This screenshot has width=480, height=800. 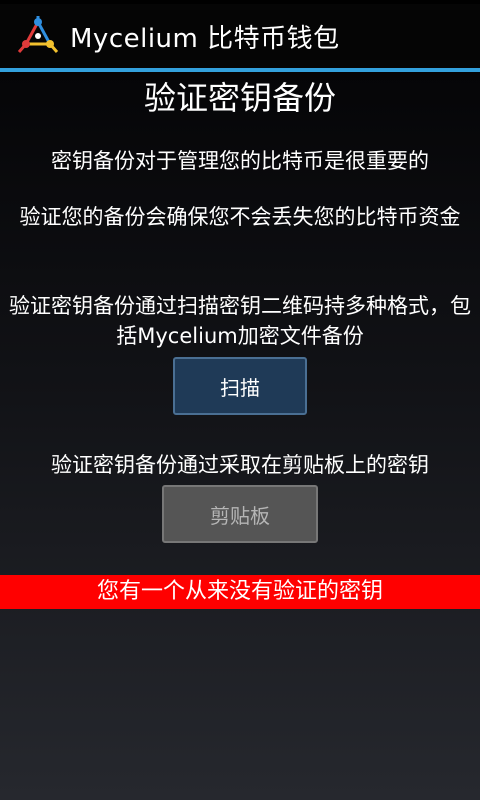 I want to click on unverified-key-warning: 您有一个从来没有验证的密钥, so click(x=240, y=592).